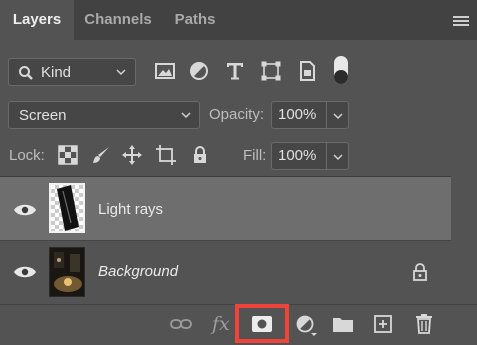 The height and width of the screenshot is (345, 477). Describe the element at coordinates (341, 70) in the screenshot. I see `filter-toggle-switch` at that location.